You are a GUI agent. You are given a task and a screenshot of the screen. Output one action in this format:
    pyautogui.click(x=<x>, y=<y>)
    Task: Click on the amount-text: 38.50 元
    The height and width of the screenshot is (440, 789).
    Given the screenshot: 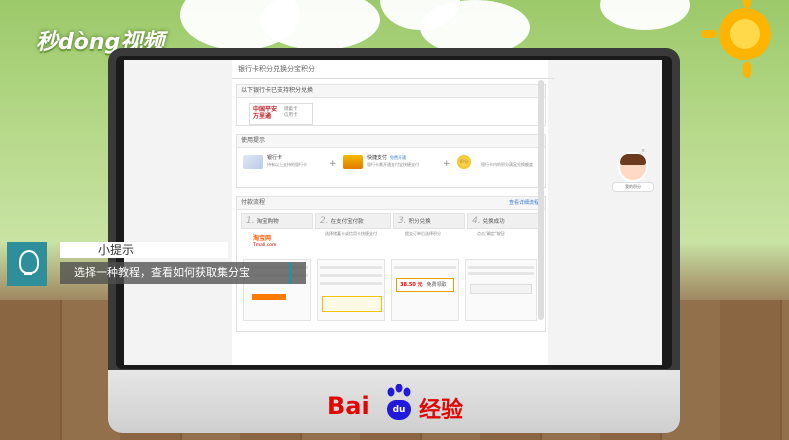 What is the action you would take?
    pyautogui.click(x=411, y=285)
    